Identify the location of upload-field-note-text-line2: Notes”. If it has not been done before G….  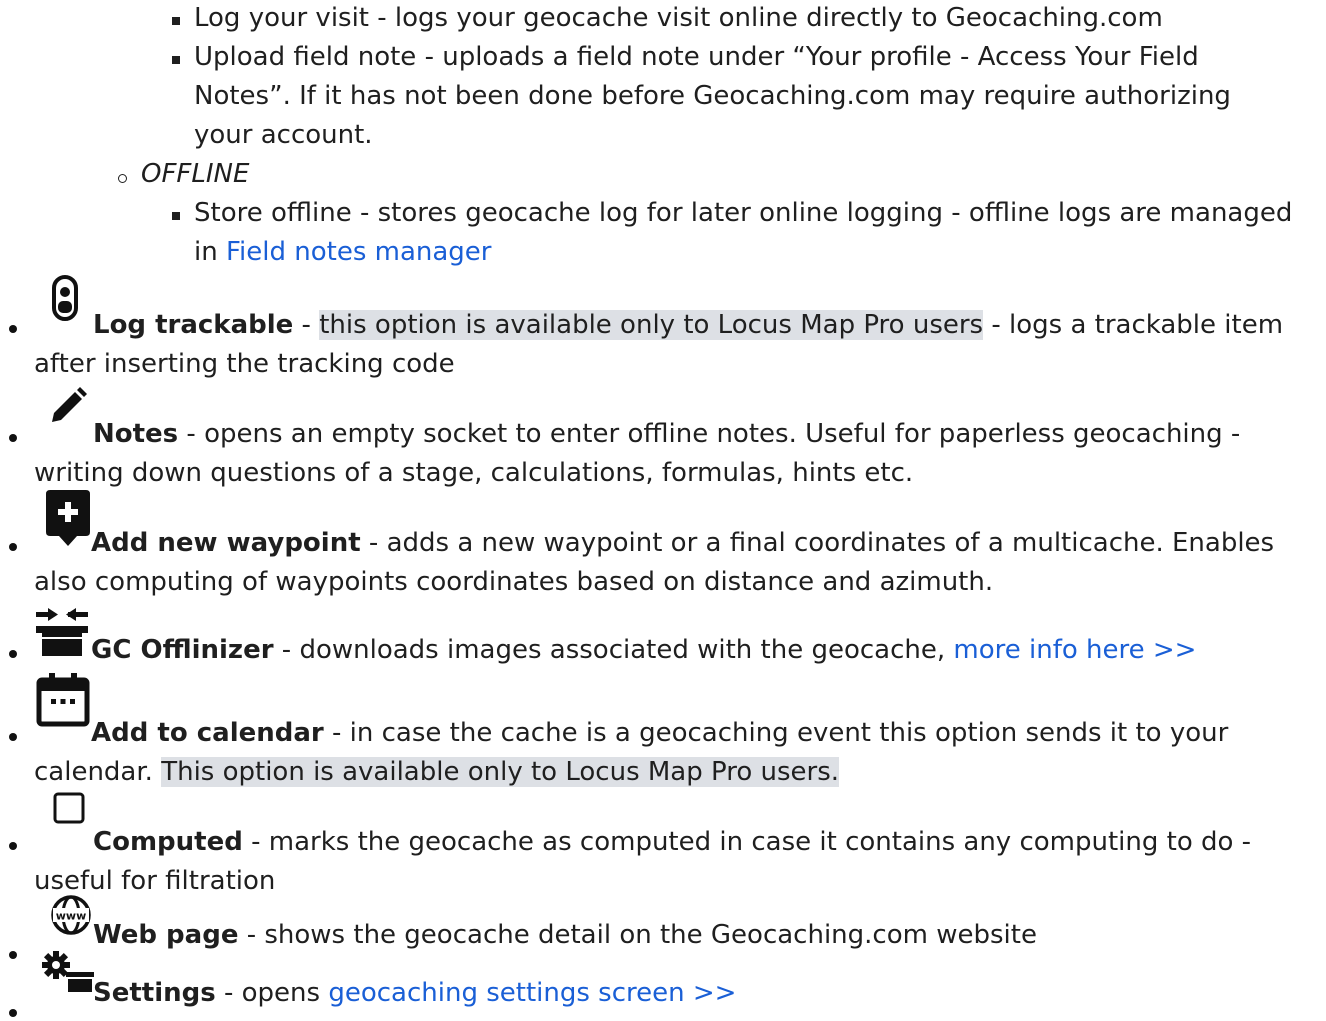
(712, 96).